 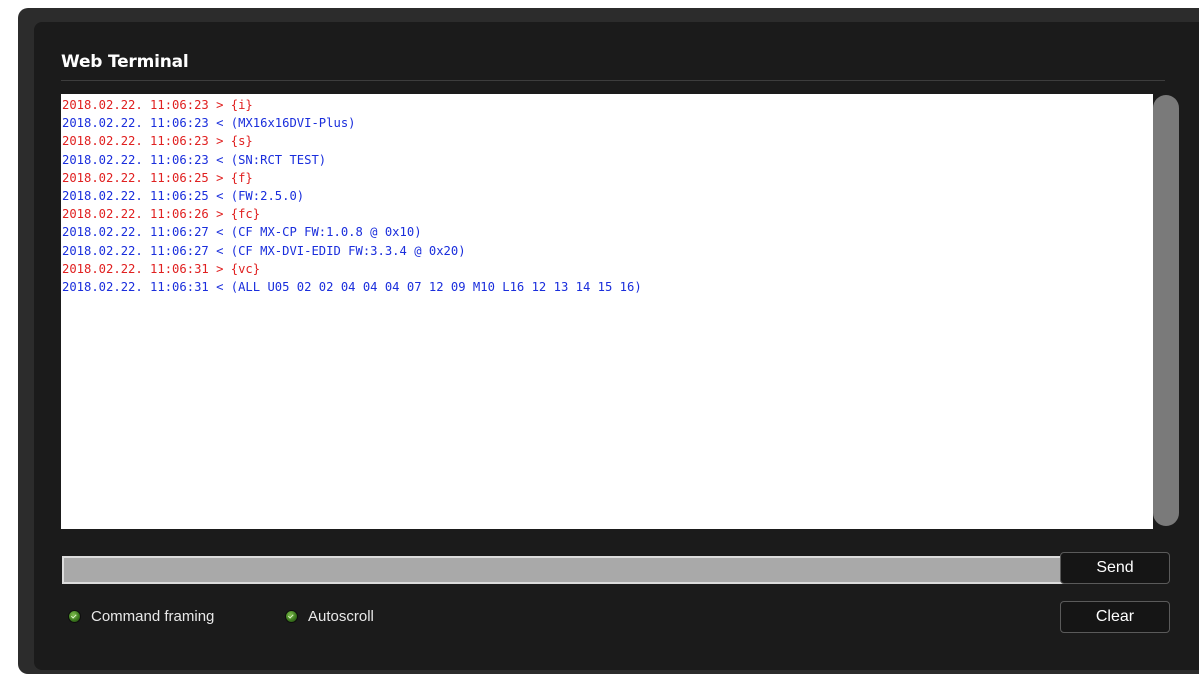 What do you see at coordinates (194, 159) in the screenshot?
I see `terminal-line: 2018.02.22. 11:06:23 < (SN:RCT TEST)` at bounding box center [194, 159].